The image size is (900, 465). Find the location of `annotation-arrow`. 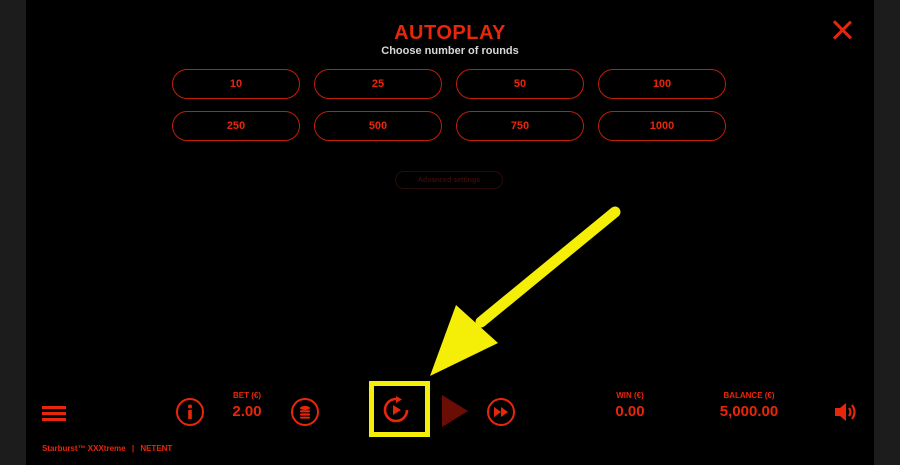

annotation-arrow is located at coordinates (525, 291).